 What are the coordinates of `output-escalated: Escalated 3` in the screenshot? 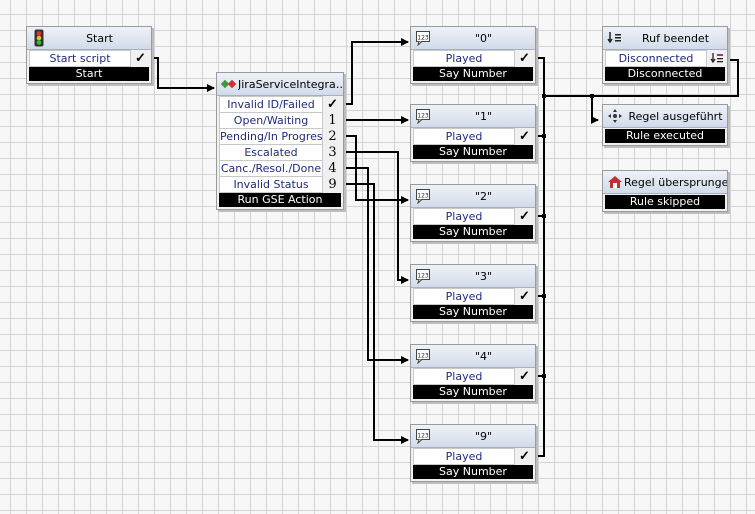 It's located at (280, 152).